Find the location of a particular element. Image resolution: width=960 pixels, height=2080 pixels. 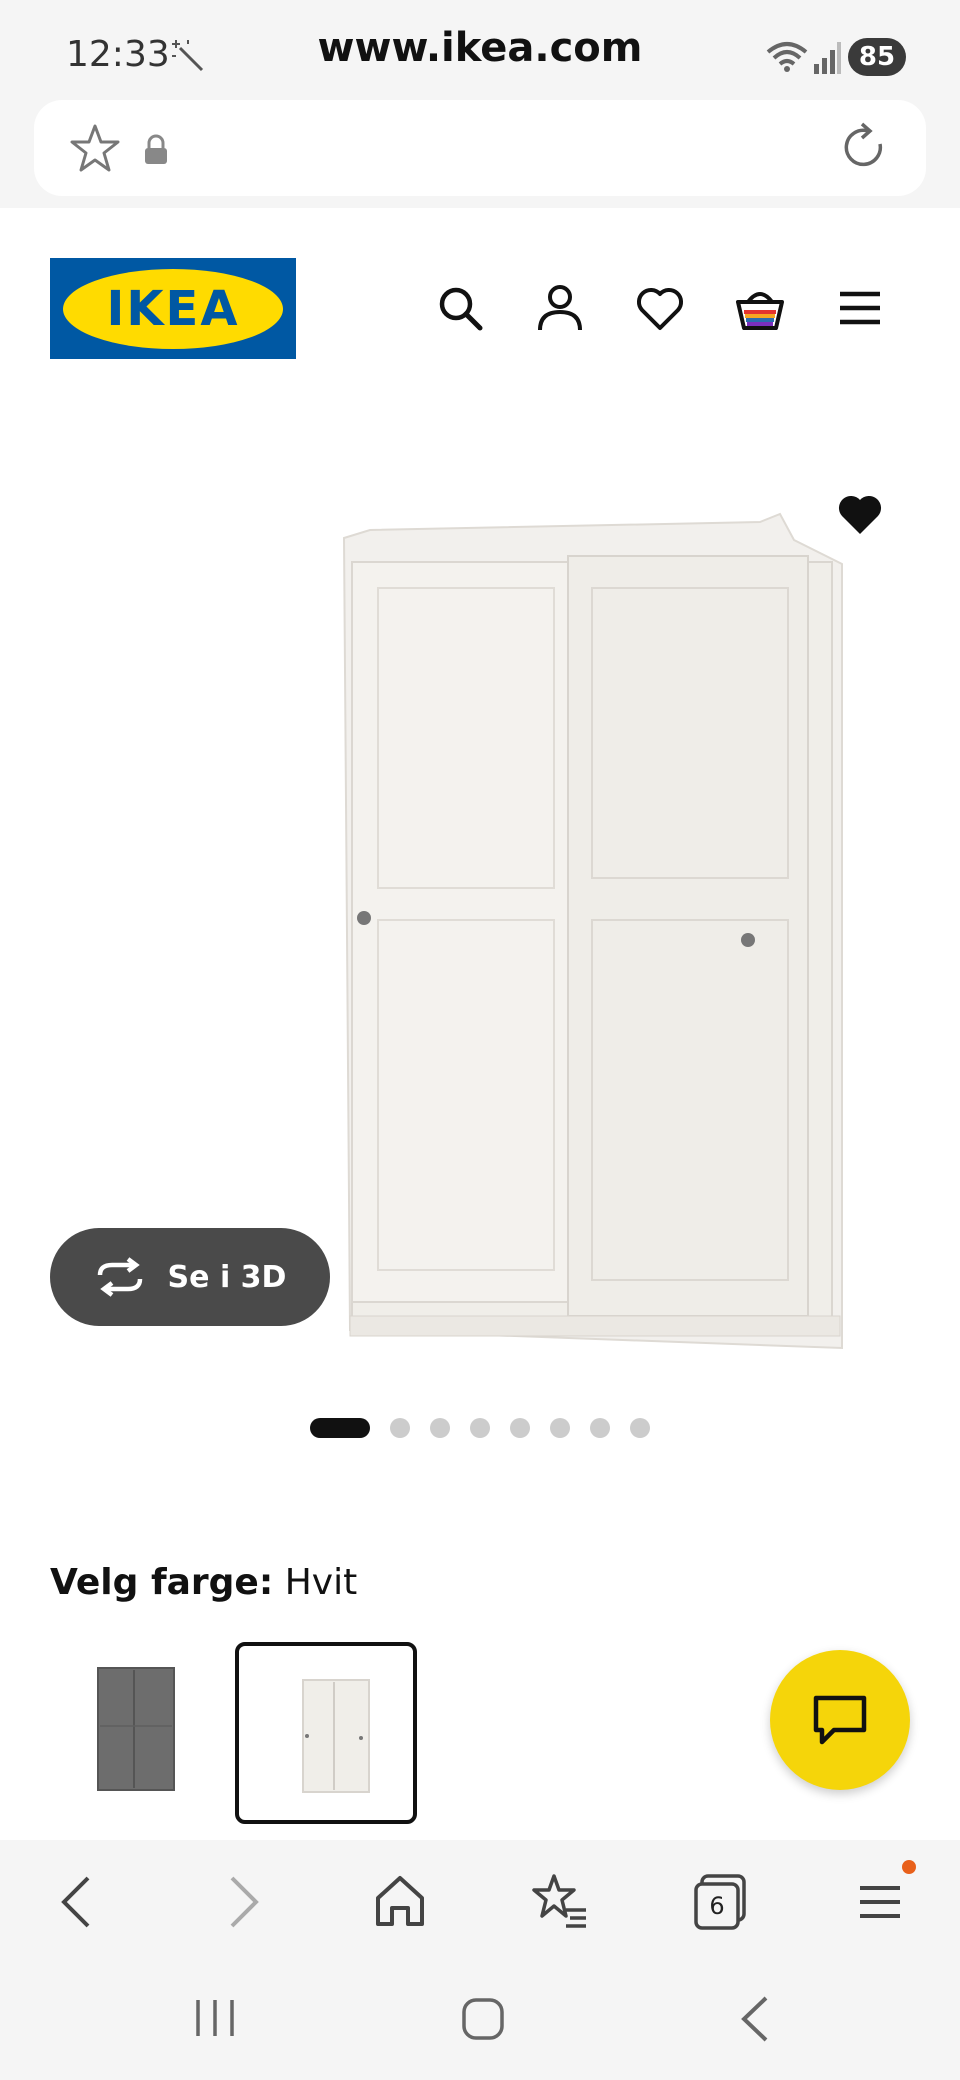

home-icon is located at coordinates (400, 1902).